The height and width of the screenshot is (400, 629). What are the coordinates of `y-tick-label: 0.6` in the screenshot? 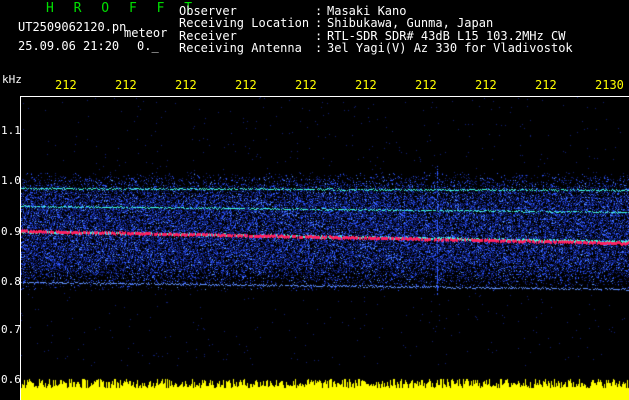 It's located at (11, 379).